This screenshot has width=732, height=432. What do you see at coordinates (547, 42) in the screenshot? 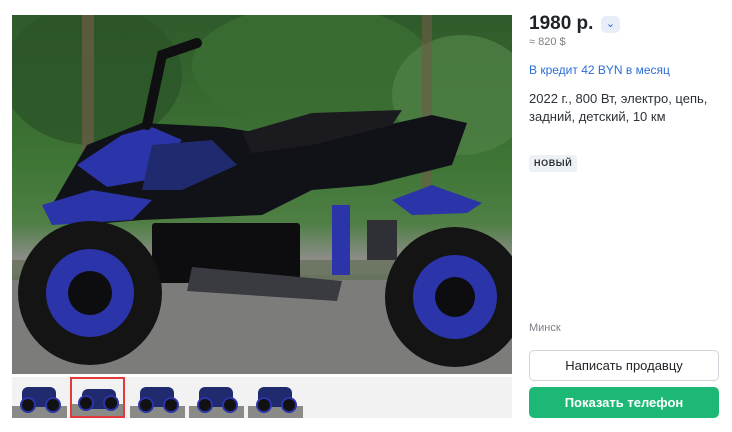
I see `price-approx: ≈ 820 $` at bounding box center [547, 42].